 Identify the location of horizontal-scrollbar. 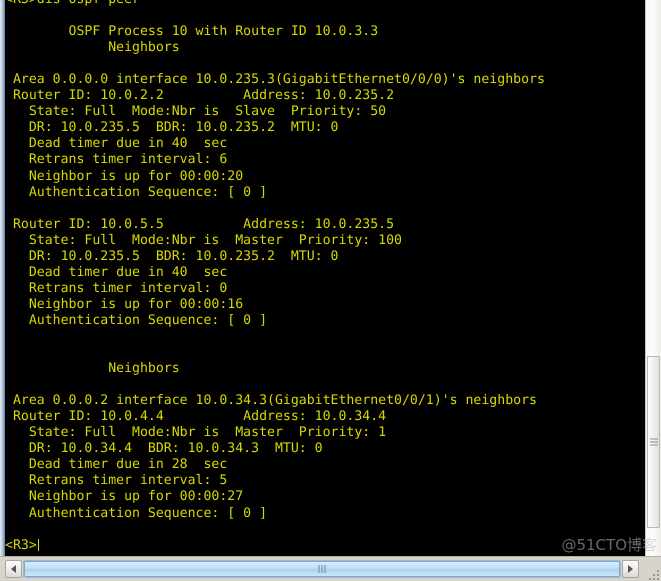
(322, 569).